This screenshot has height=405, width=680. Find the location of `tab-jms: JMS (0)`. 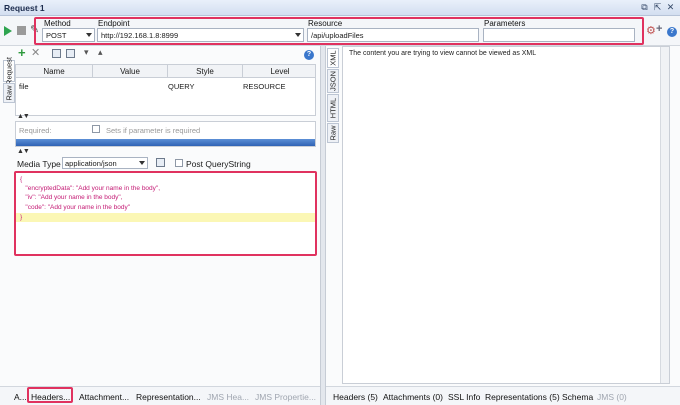

tab-jms: JMS (0) is located at coordinates (612, 397).